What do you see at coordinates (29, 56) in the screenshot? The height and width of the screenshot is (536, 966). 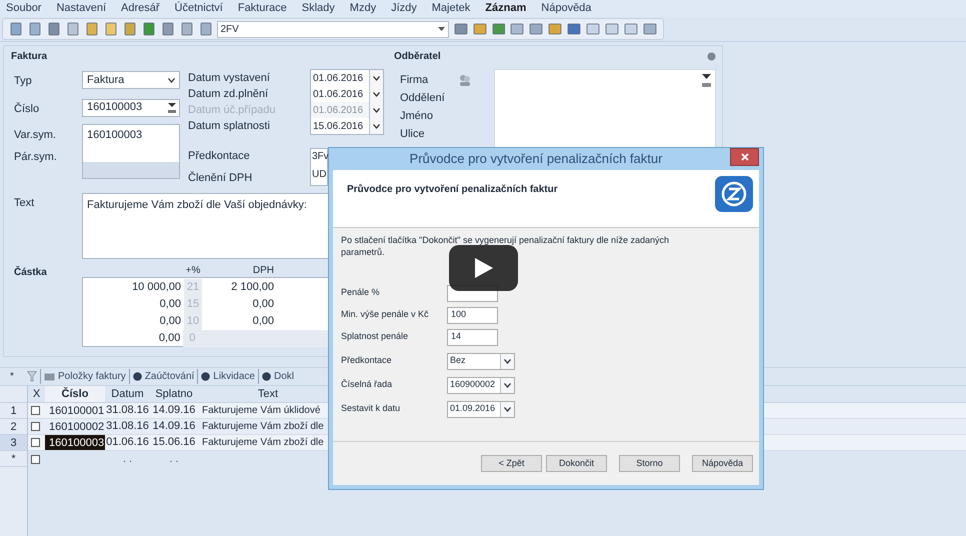 I see `section-title: Faktura` at bounding box center [29, 56].